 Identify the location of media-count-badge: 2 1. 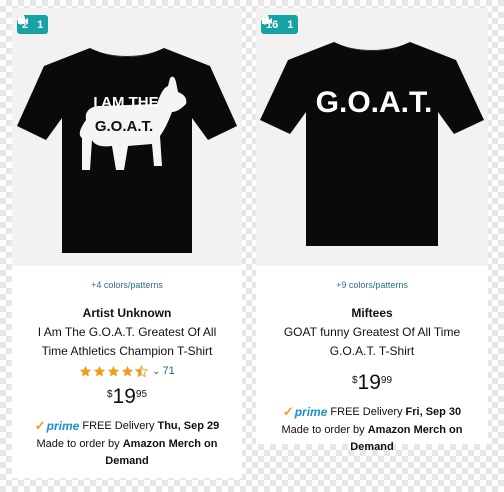
(33, 24).